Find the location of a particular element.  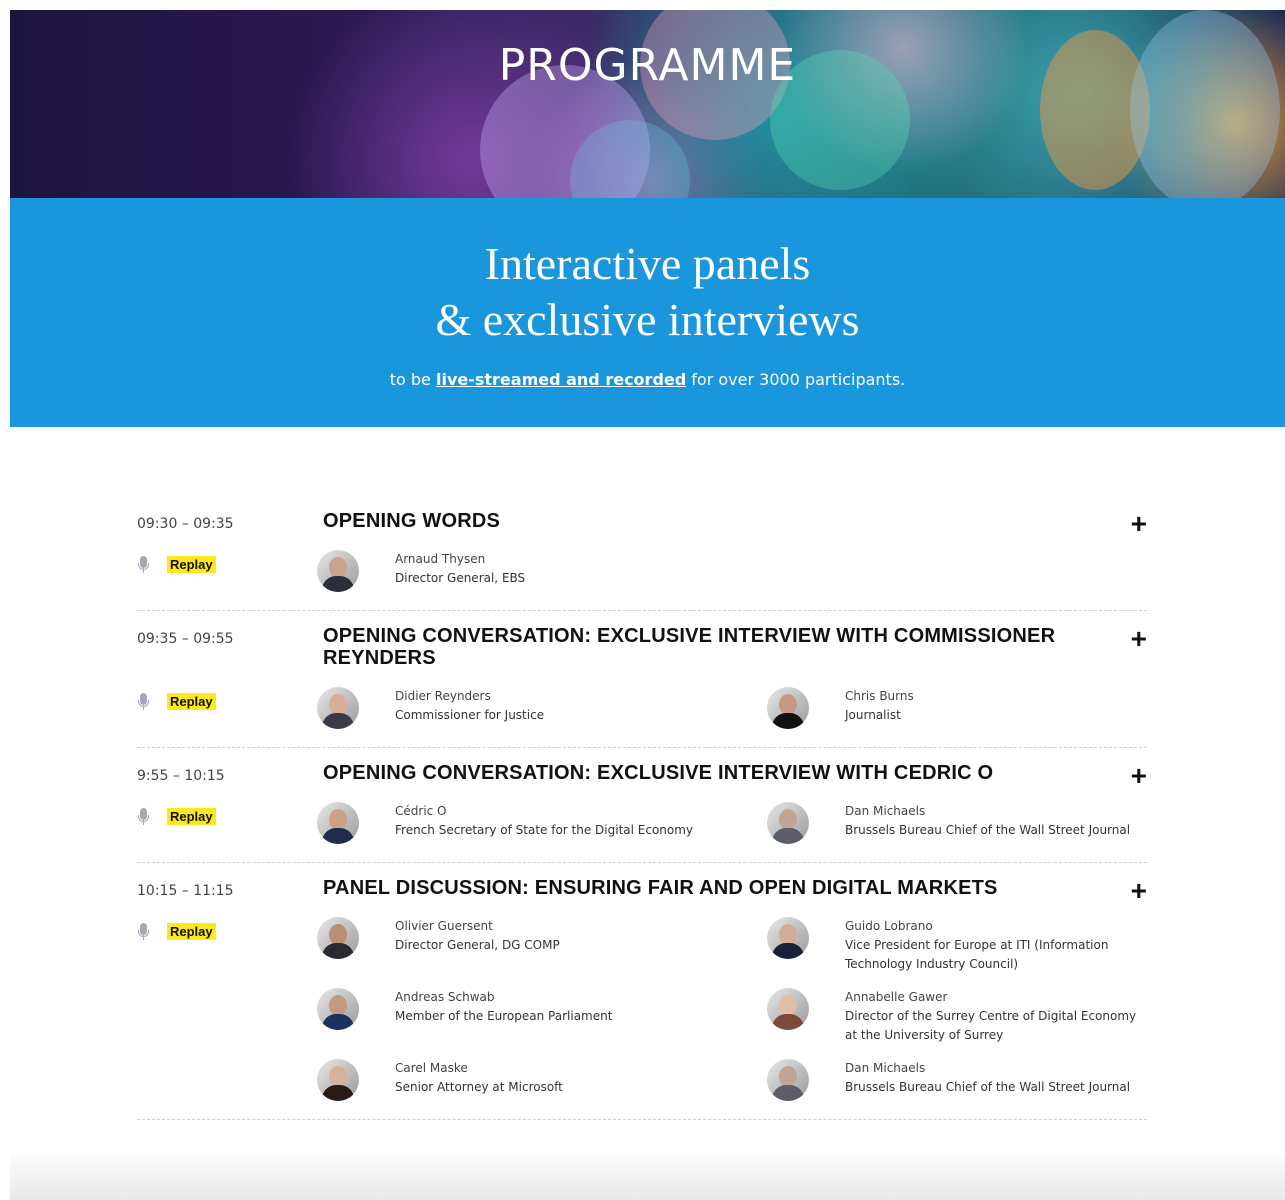

session-header: 09:30 – 09:35 OPENING WORDS + is located at coordinates (642, 524).